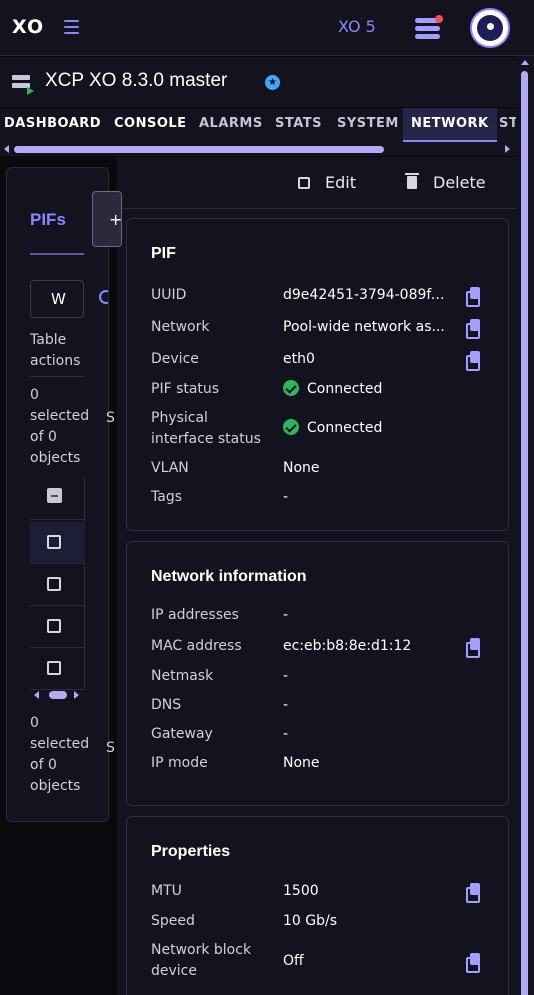  What do you see at coordinates (286, 705) in the screenshot?
I see `dns-value: -` at bounding box center [286, 705].